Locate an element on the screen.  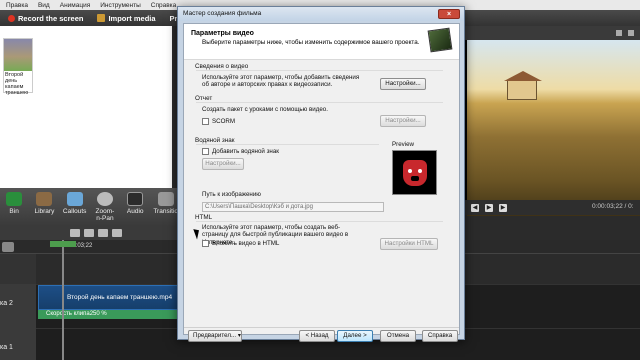
record-label: Record the screen is located at coordinates (51, 18).